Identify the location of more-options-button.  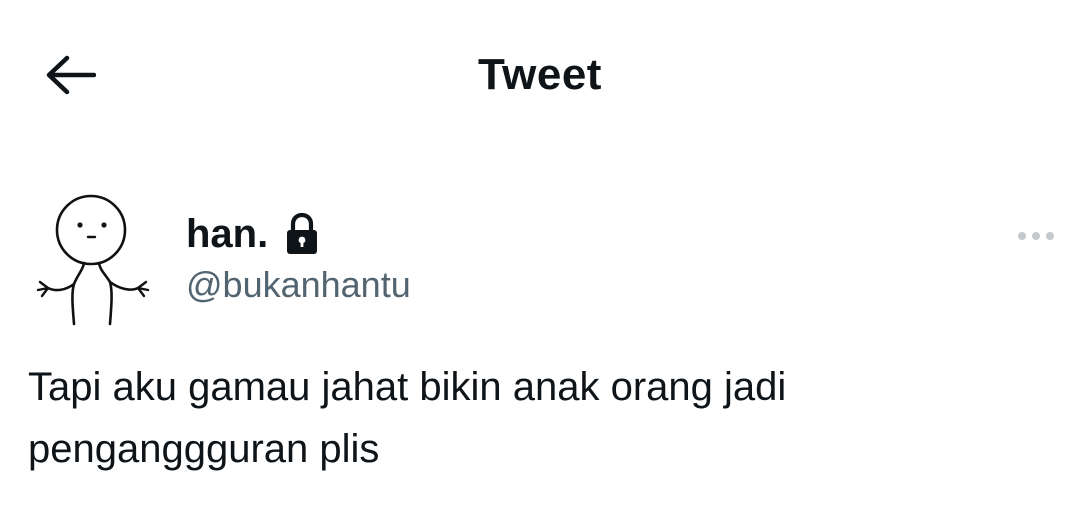
(1036, 236).